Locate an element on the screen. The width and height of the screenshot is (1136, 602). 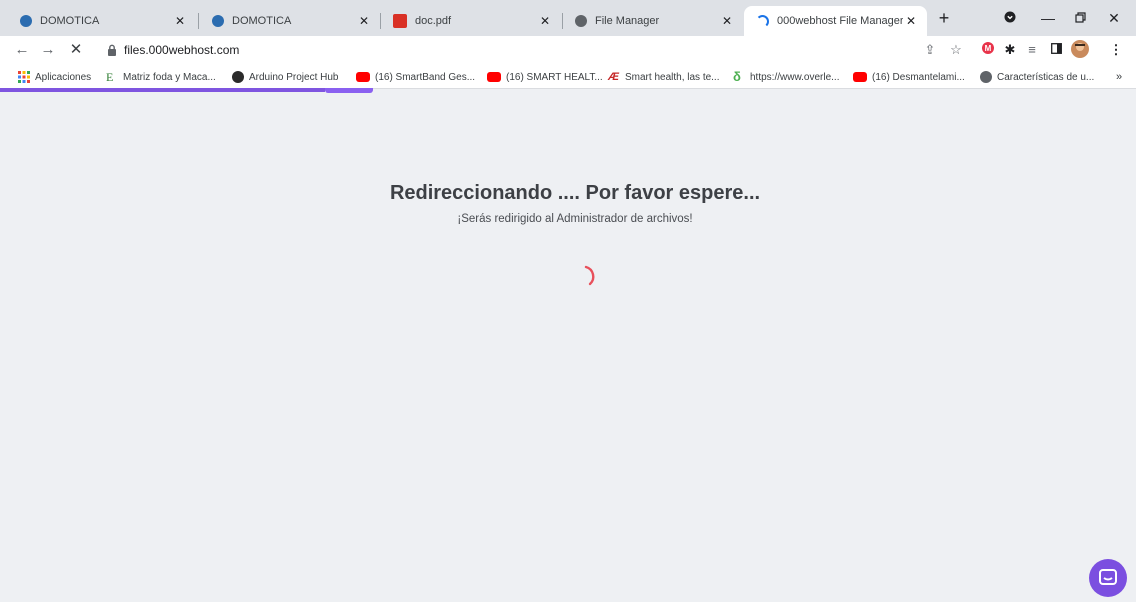
tab-000webhost-file-manager: 000webhost File Manager ✕ is located at coordinates (835, 21).